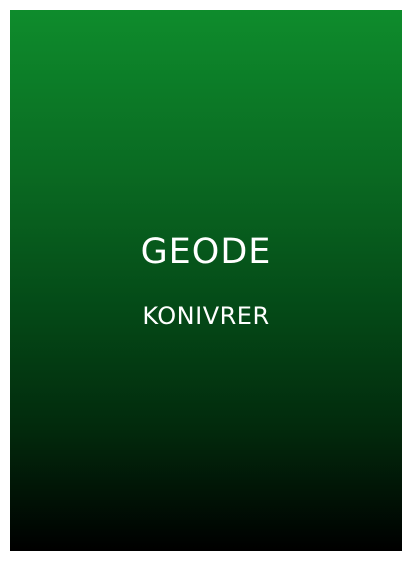 The height and width of the screenshot is (562, 412). What do you see at coordinates (206, 252) in the screenshot?
I see `card-title: GEODE` at bounding box center [206, 252].